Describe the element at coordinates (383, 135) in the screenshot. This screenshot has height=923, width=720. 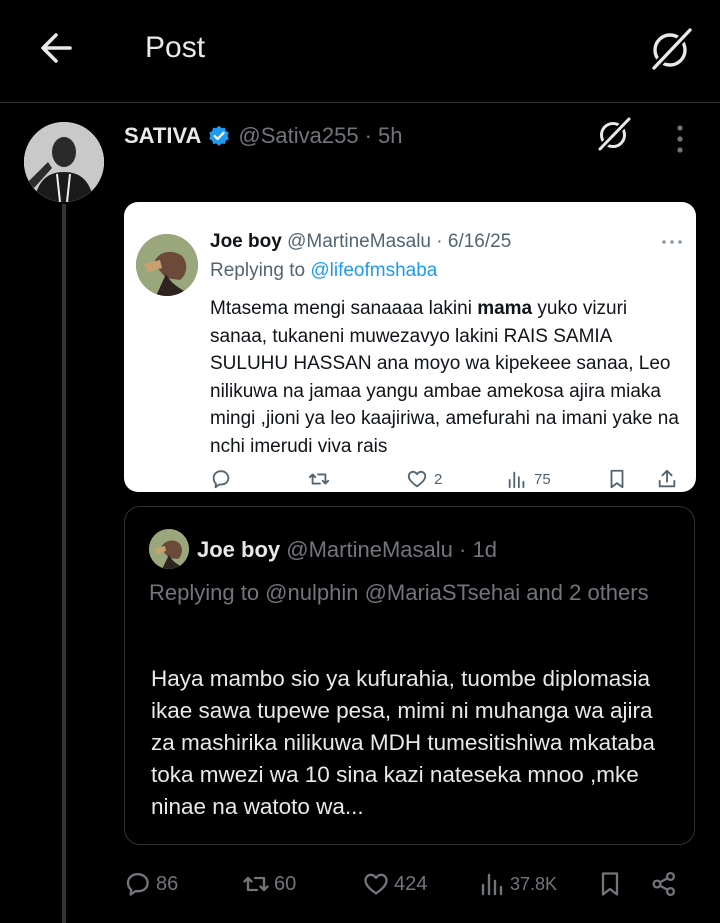
I see `post-time: · 5h` at that location.